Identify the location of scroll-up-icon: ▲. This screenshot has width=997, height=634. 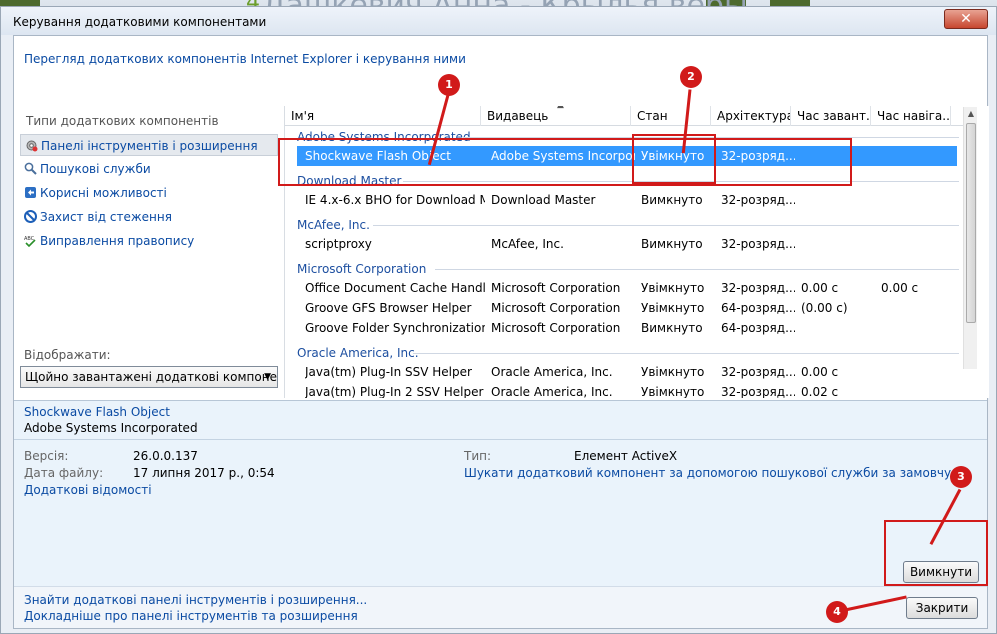
(971, 114).